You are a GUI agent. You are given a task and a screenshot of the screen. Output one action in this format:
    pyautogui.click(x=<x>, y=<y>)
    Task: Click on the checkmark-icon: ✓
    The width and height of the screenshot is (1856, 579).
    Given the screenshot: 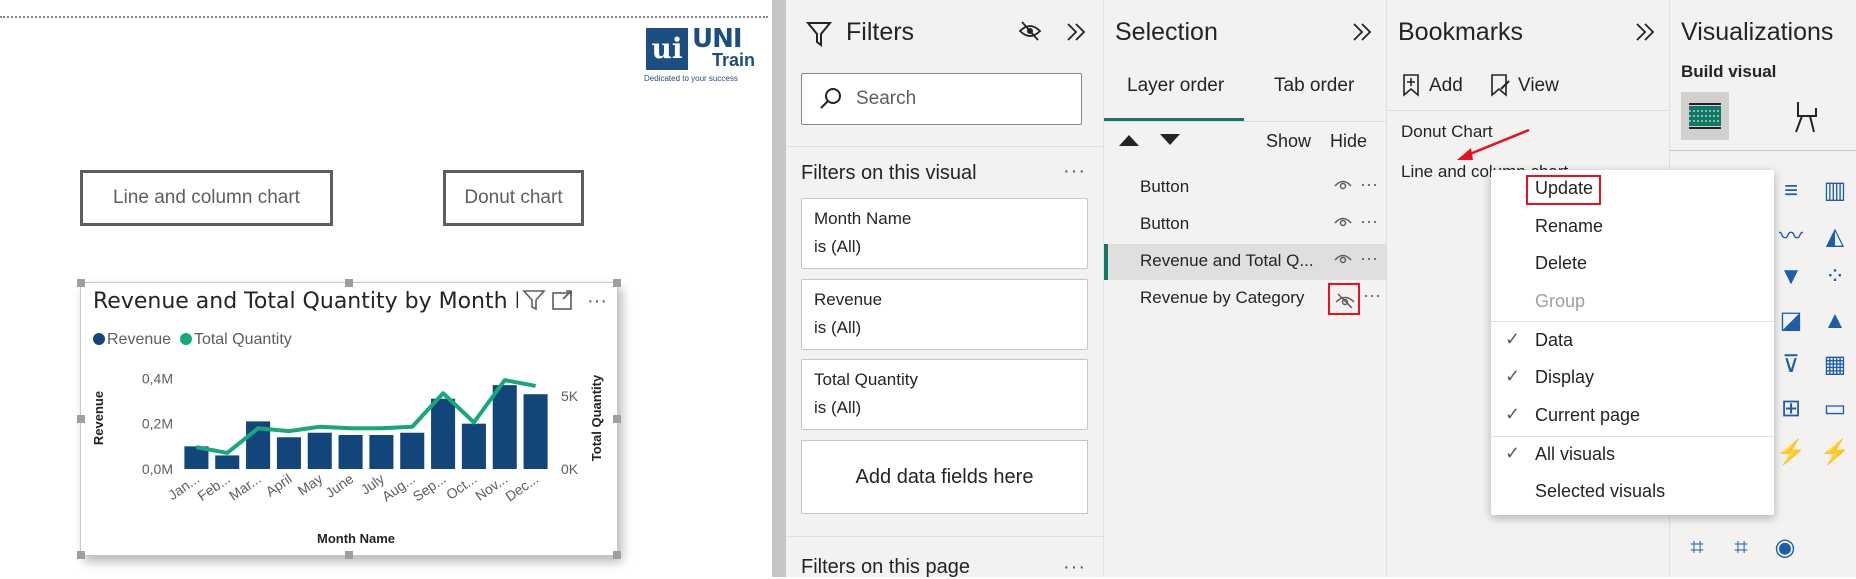 What is the action you would take?
    pyautogui.click(x=1513, y=453)
    